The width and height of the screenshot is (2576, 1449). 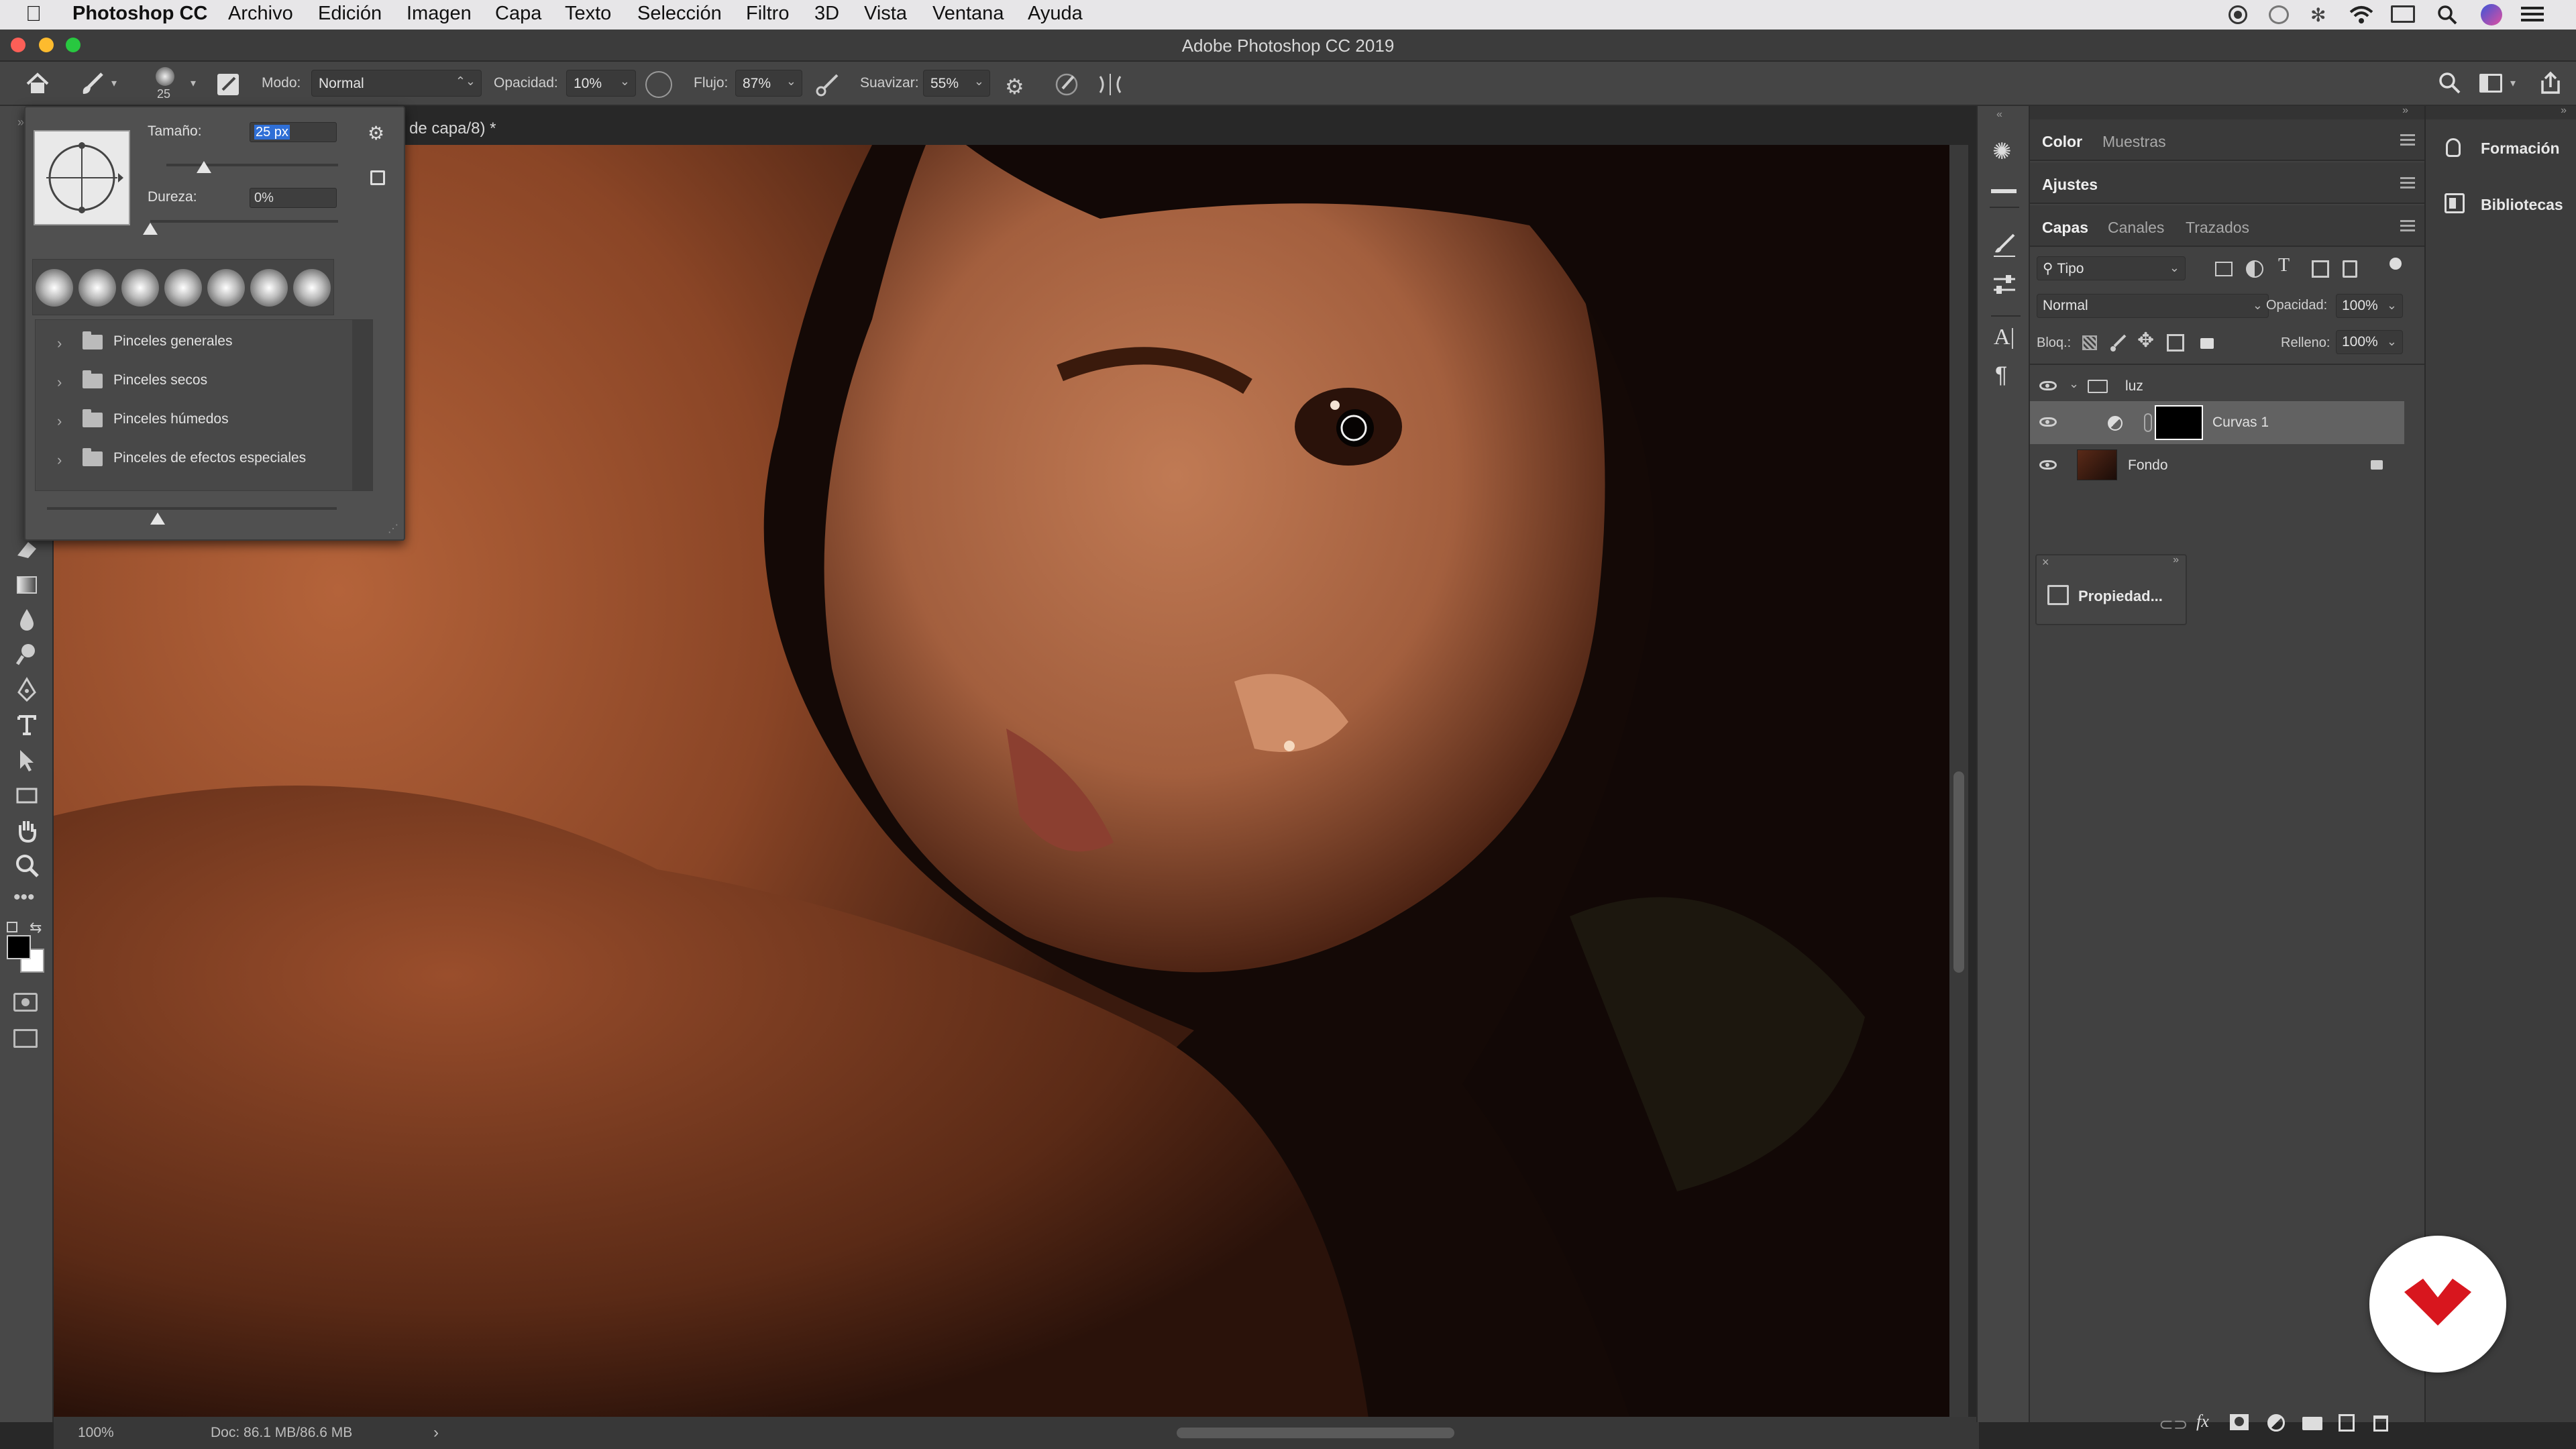 What do you see at coordinates (2276, 1423) in the screenshot?
I see `new-adjustment-layer-icon` at bounding box center [2276, 1423].